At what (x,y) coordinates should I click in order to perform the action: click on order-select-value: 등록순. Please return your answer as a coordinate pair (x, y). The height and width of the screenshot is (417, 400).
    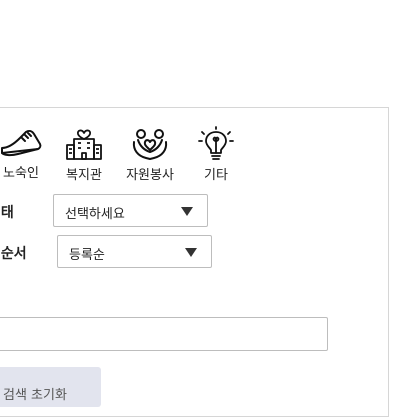
    Looking at the image, I should click on (87, 255).